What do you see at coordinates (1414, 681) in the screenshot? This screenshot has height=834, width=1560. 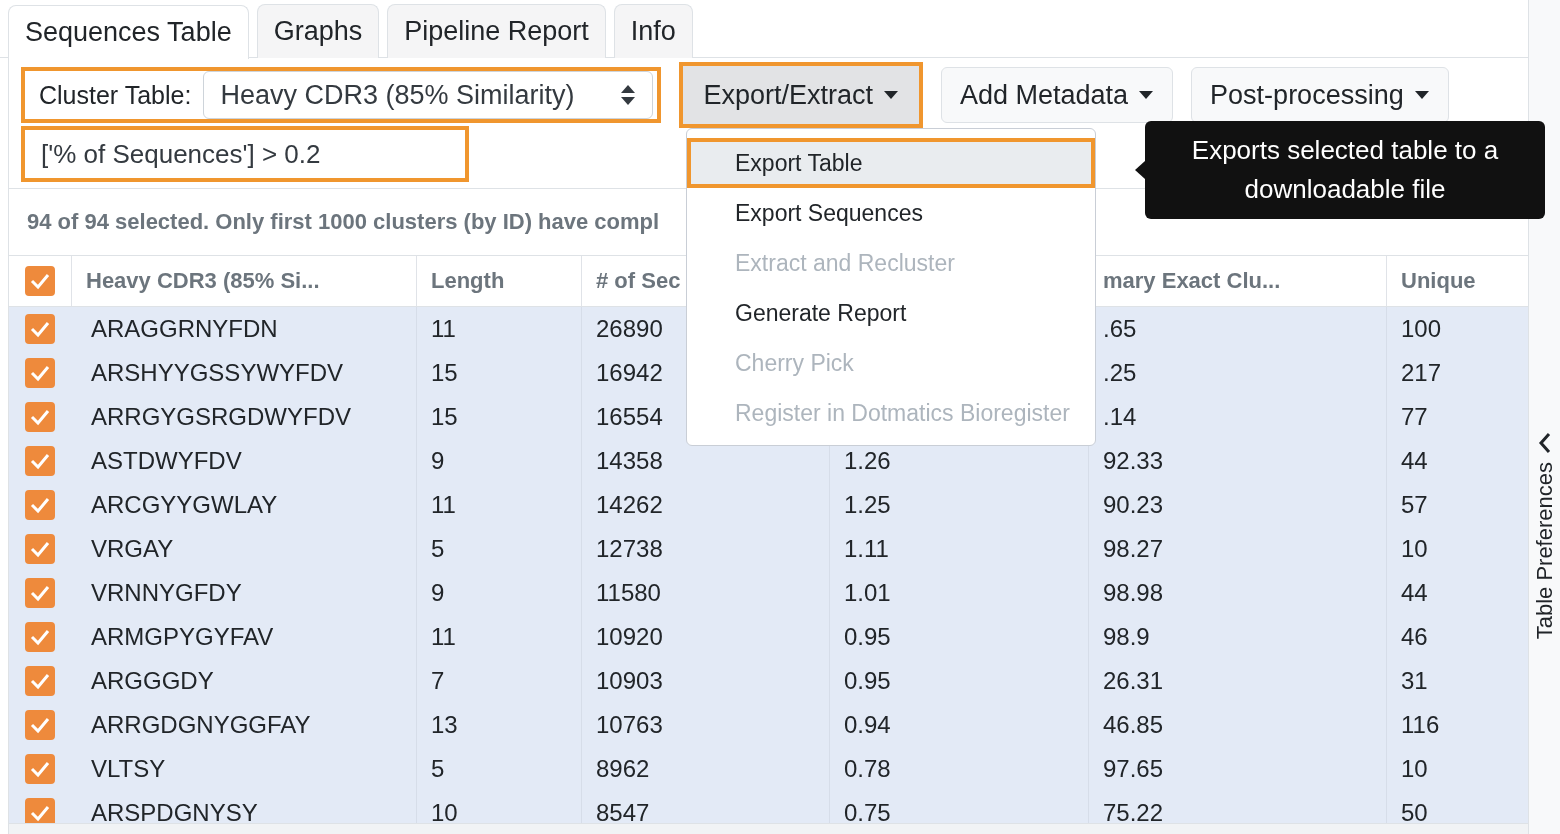 I see `table-cell: 31` at bounding box center [1414, 681].